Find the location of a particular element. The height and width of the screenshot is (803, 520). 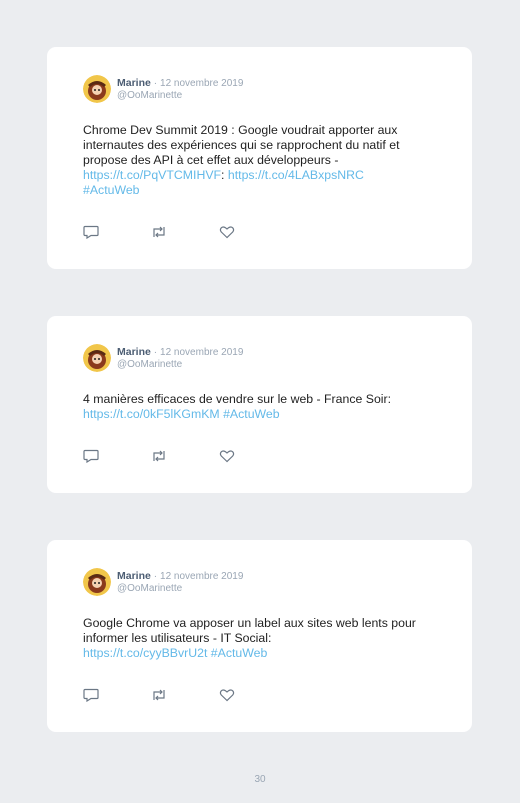

tweet-text-body: : is located at coordinates (224, 175).